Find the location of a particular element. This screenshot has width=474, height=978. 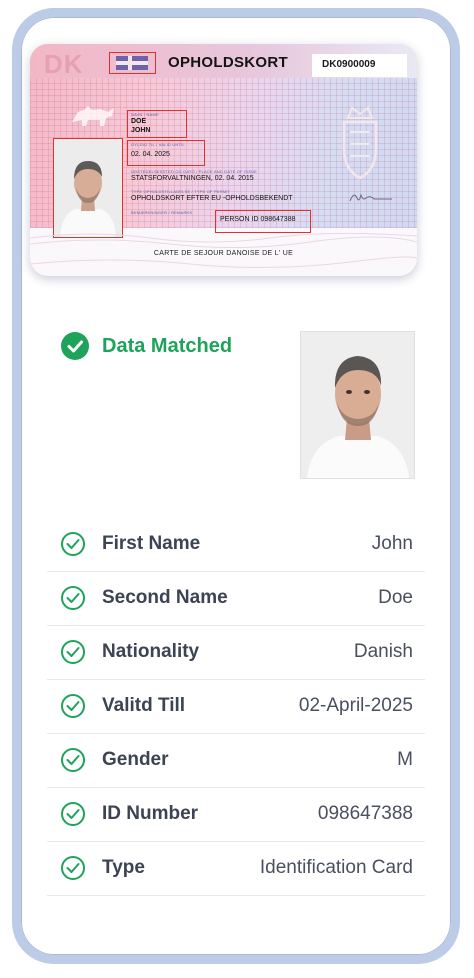

lion-emblem-icon is located at coordinates (92, 115).